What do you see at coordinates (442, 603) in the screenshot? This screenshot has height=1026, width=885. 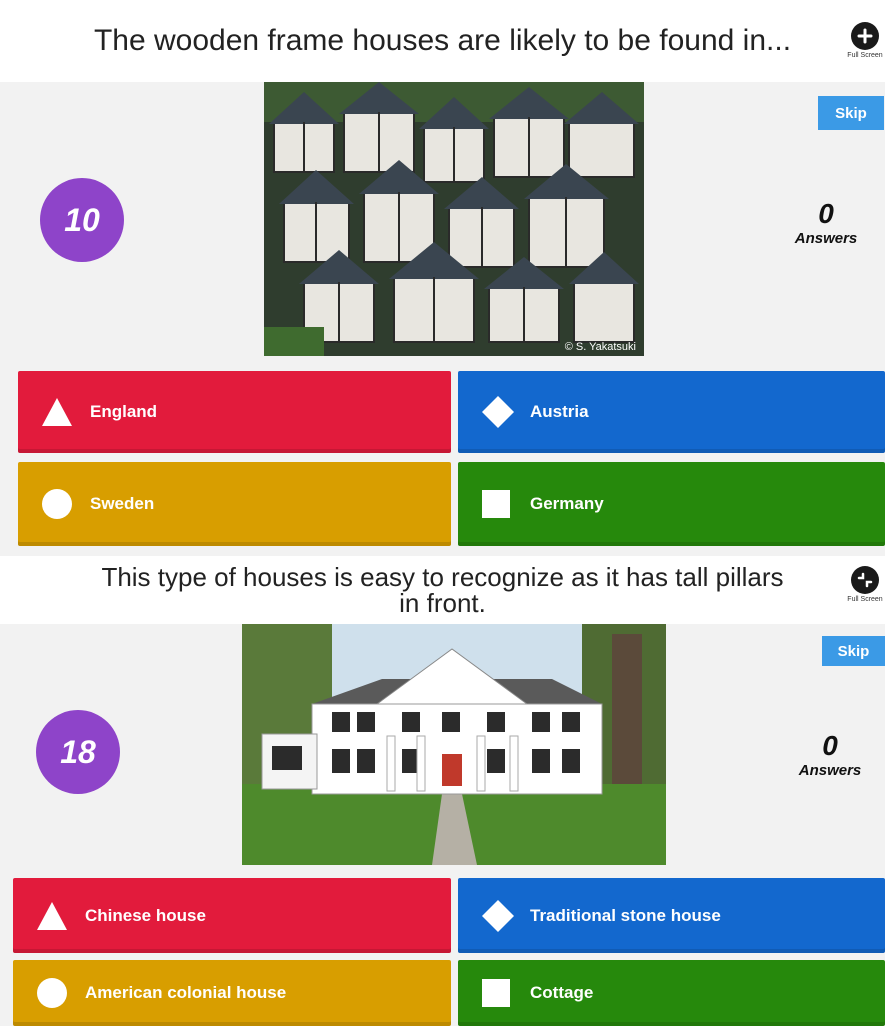 I see `question-text-line-2: in front.` at bounding box center [442, 603].